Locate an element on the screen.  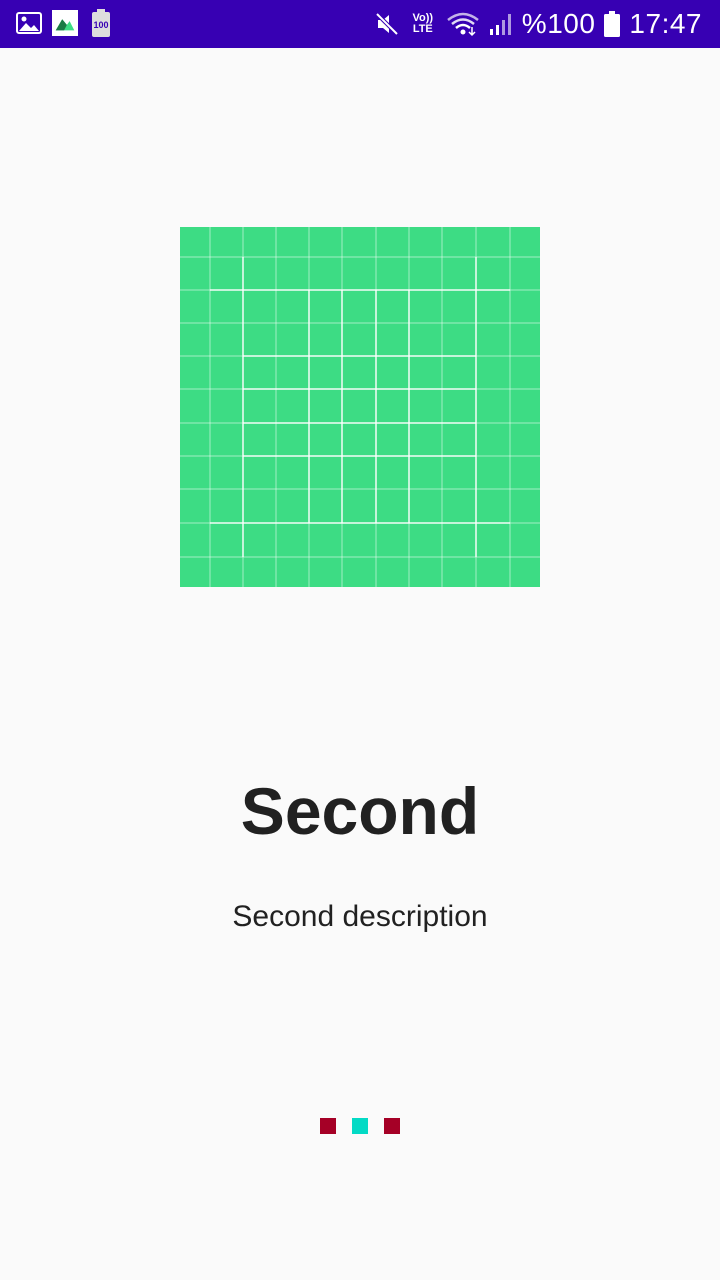
page-indicator is located at coordinates (360, 1126).